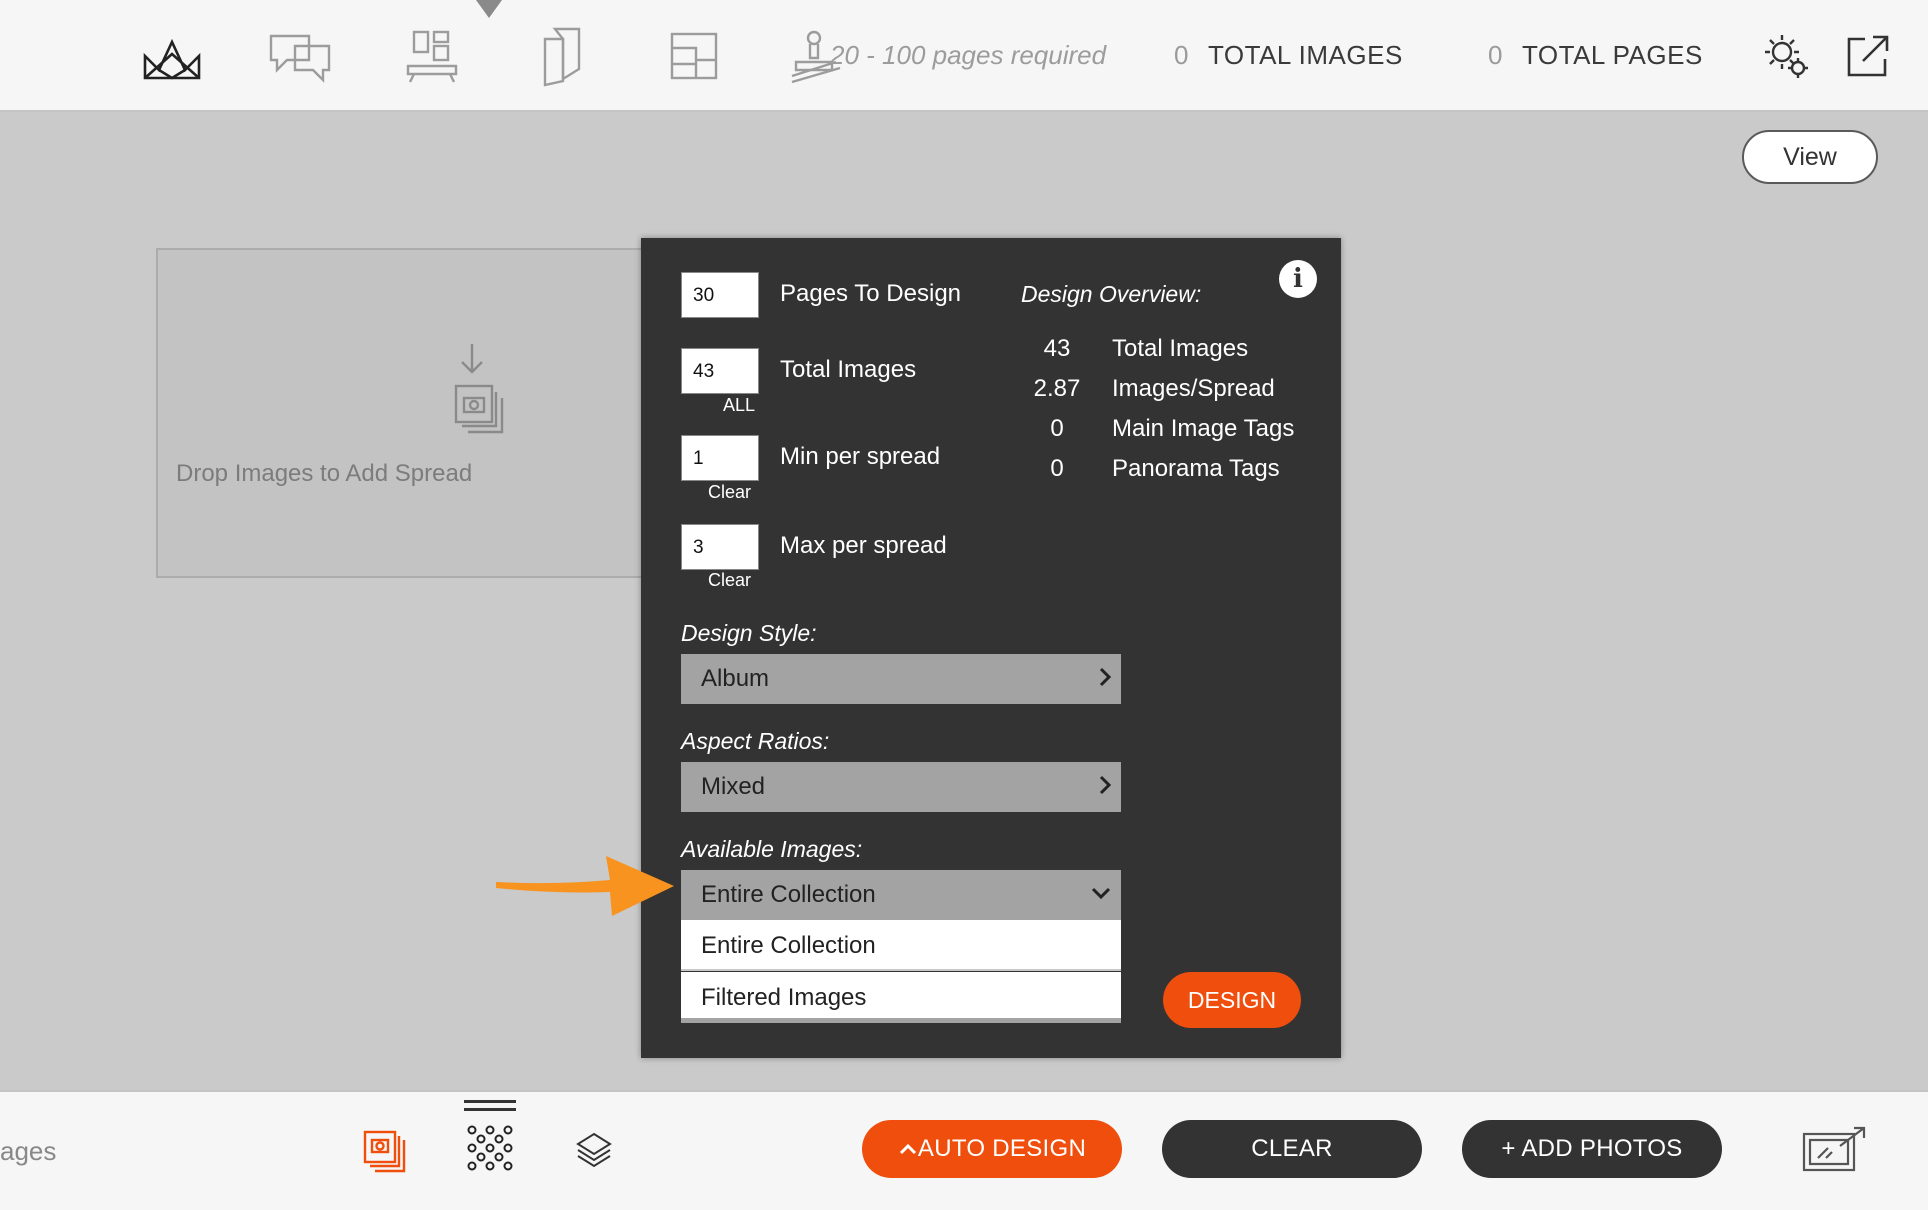 Image resolution: width=1928 pixels, height=1210 pixels. I want to click on layout-icon, so click(432, 56).